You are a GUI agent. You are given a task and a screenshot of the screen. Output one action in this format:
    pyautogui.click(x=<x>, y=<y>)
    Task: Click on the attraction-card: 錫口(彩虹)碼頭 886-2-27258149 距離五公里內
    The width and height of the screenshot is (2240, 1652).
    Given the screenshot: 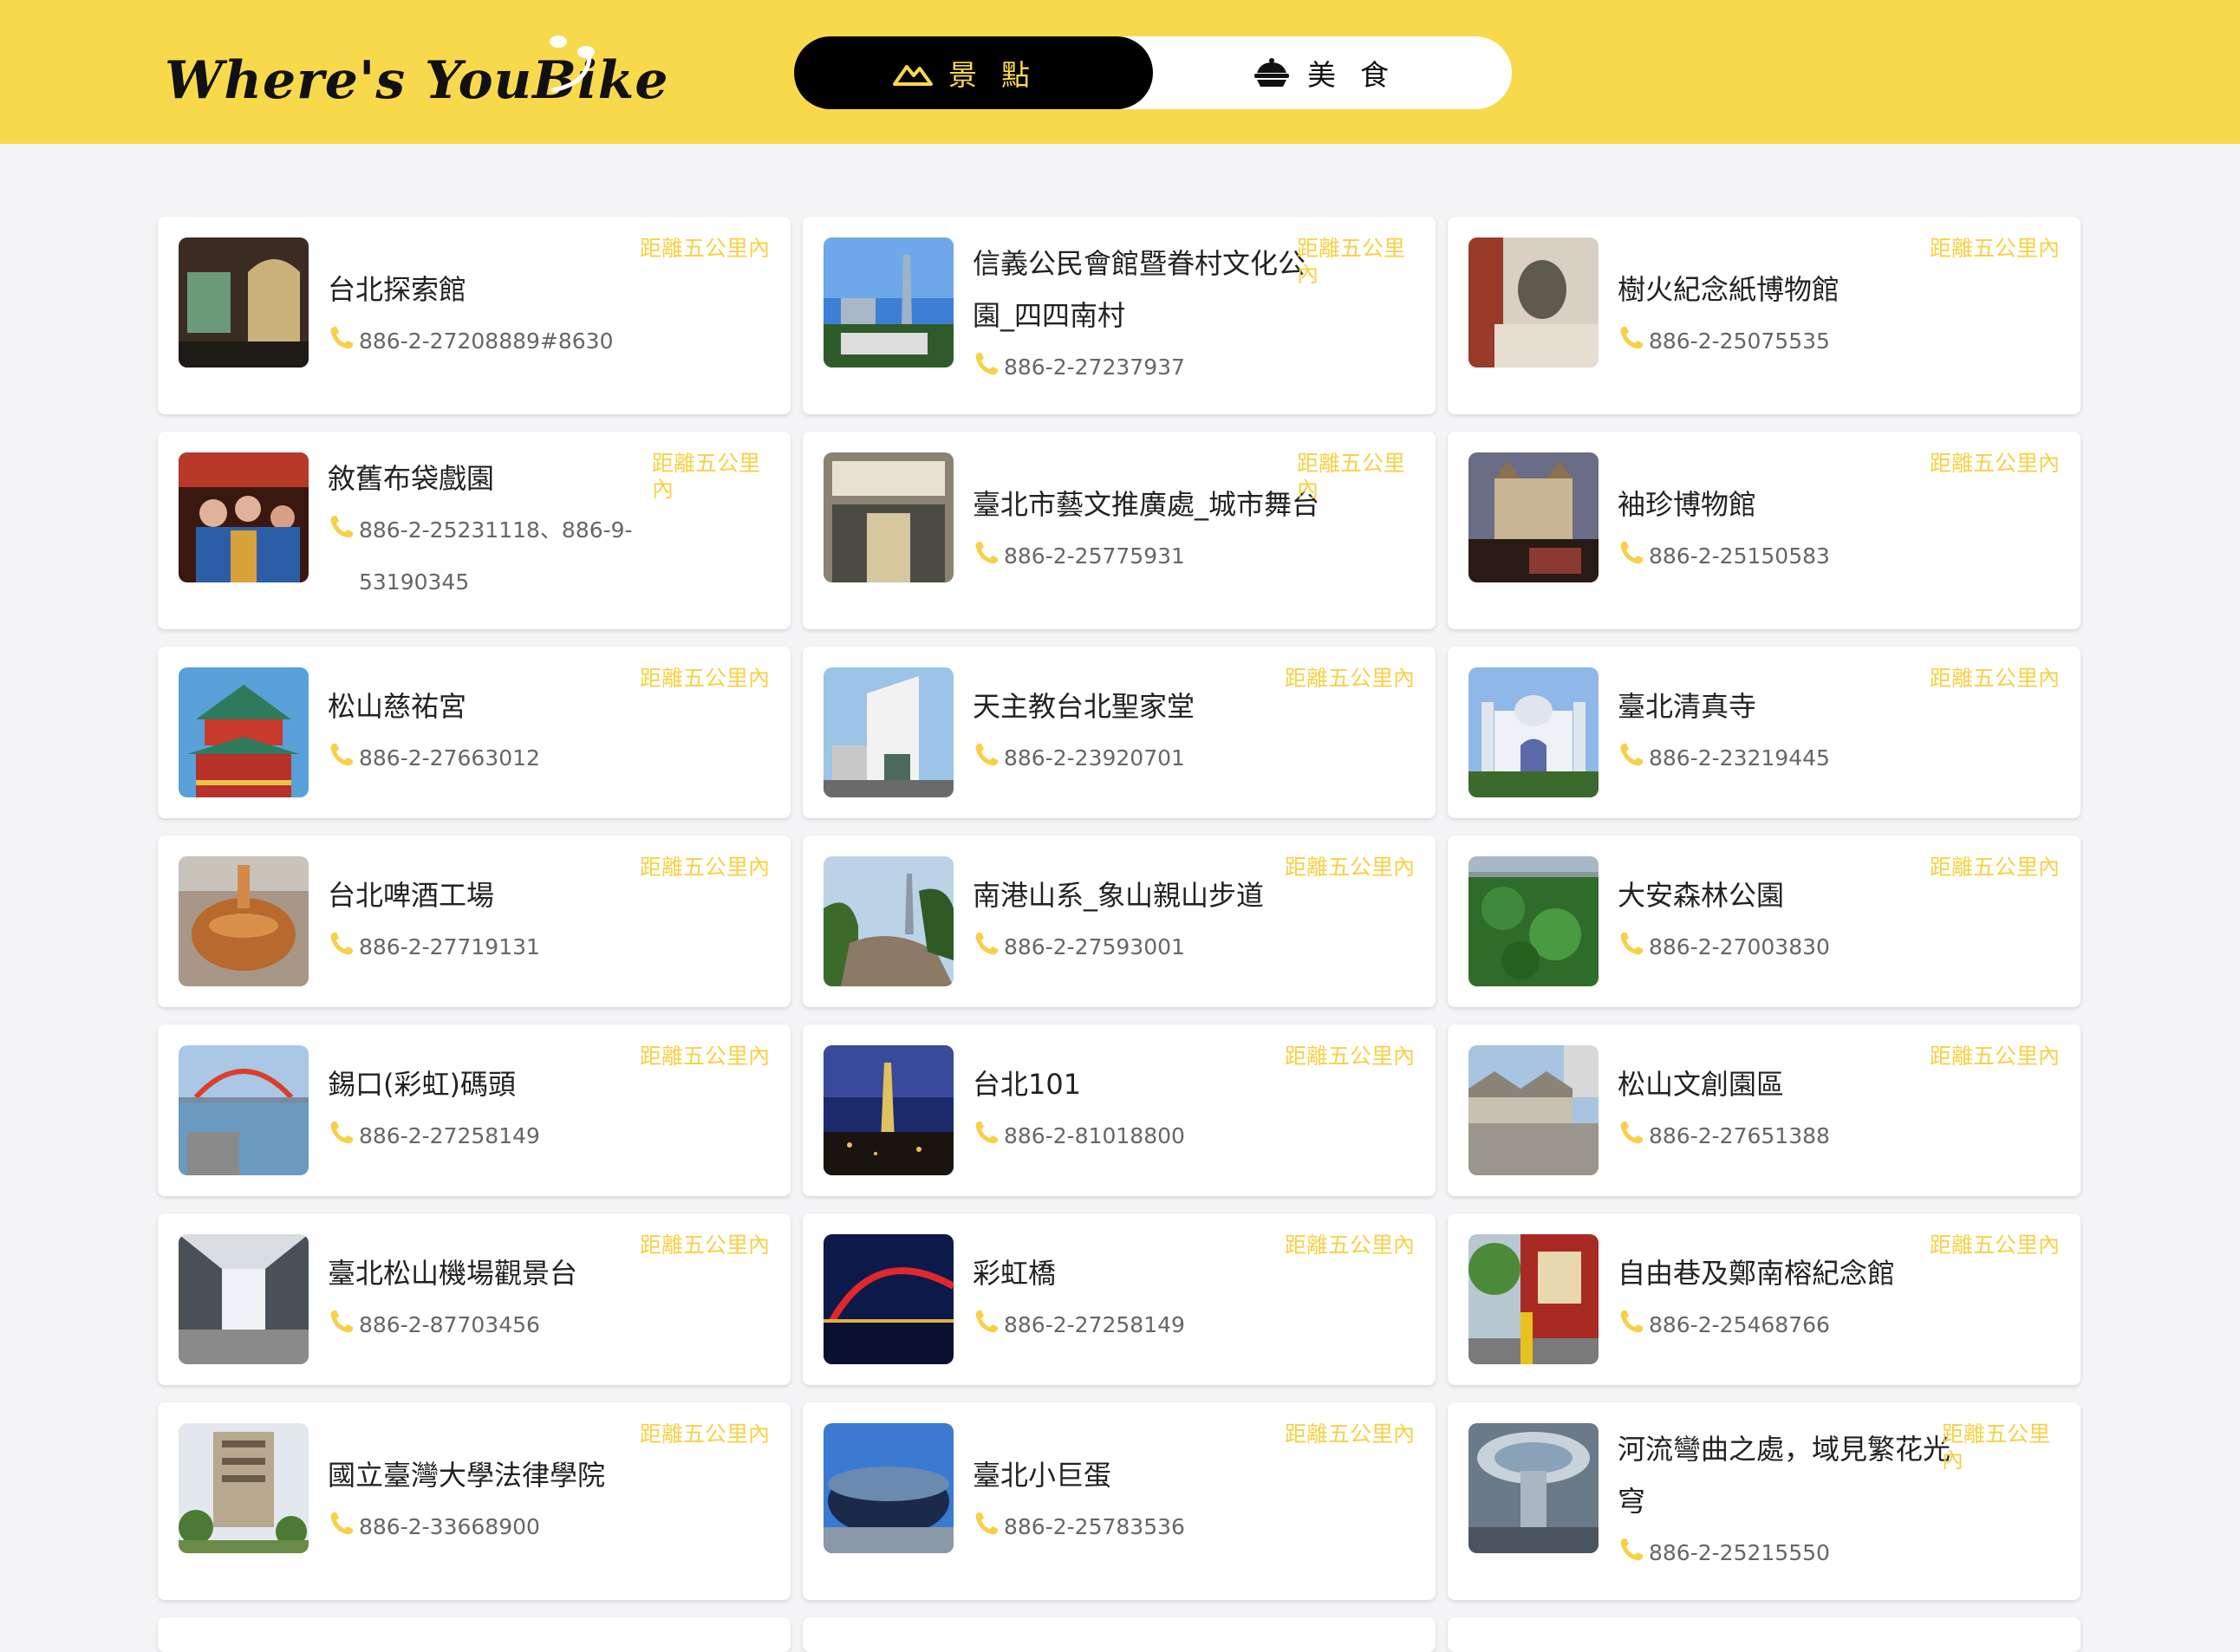 What is the action you would take?
    pyautogui.click(x=474, y=1110)
    